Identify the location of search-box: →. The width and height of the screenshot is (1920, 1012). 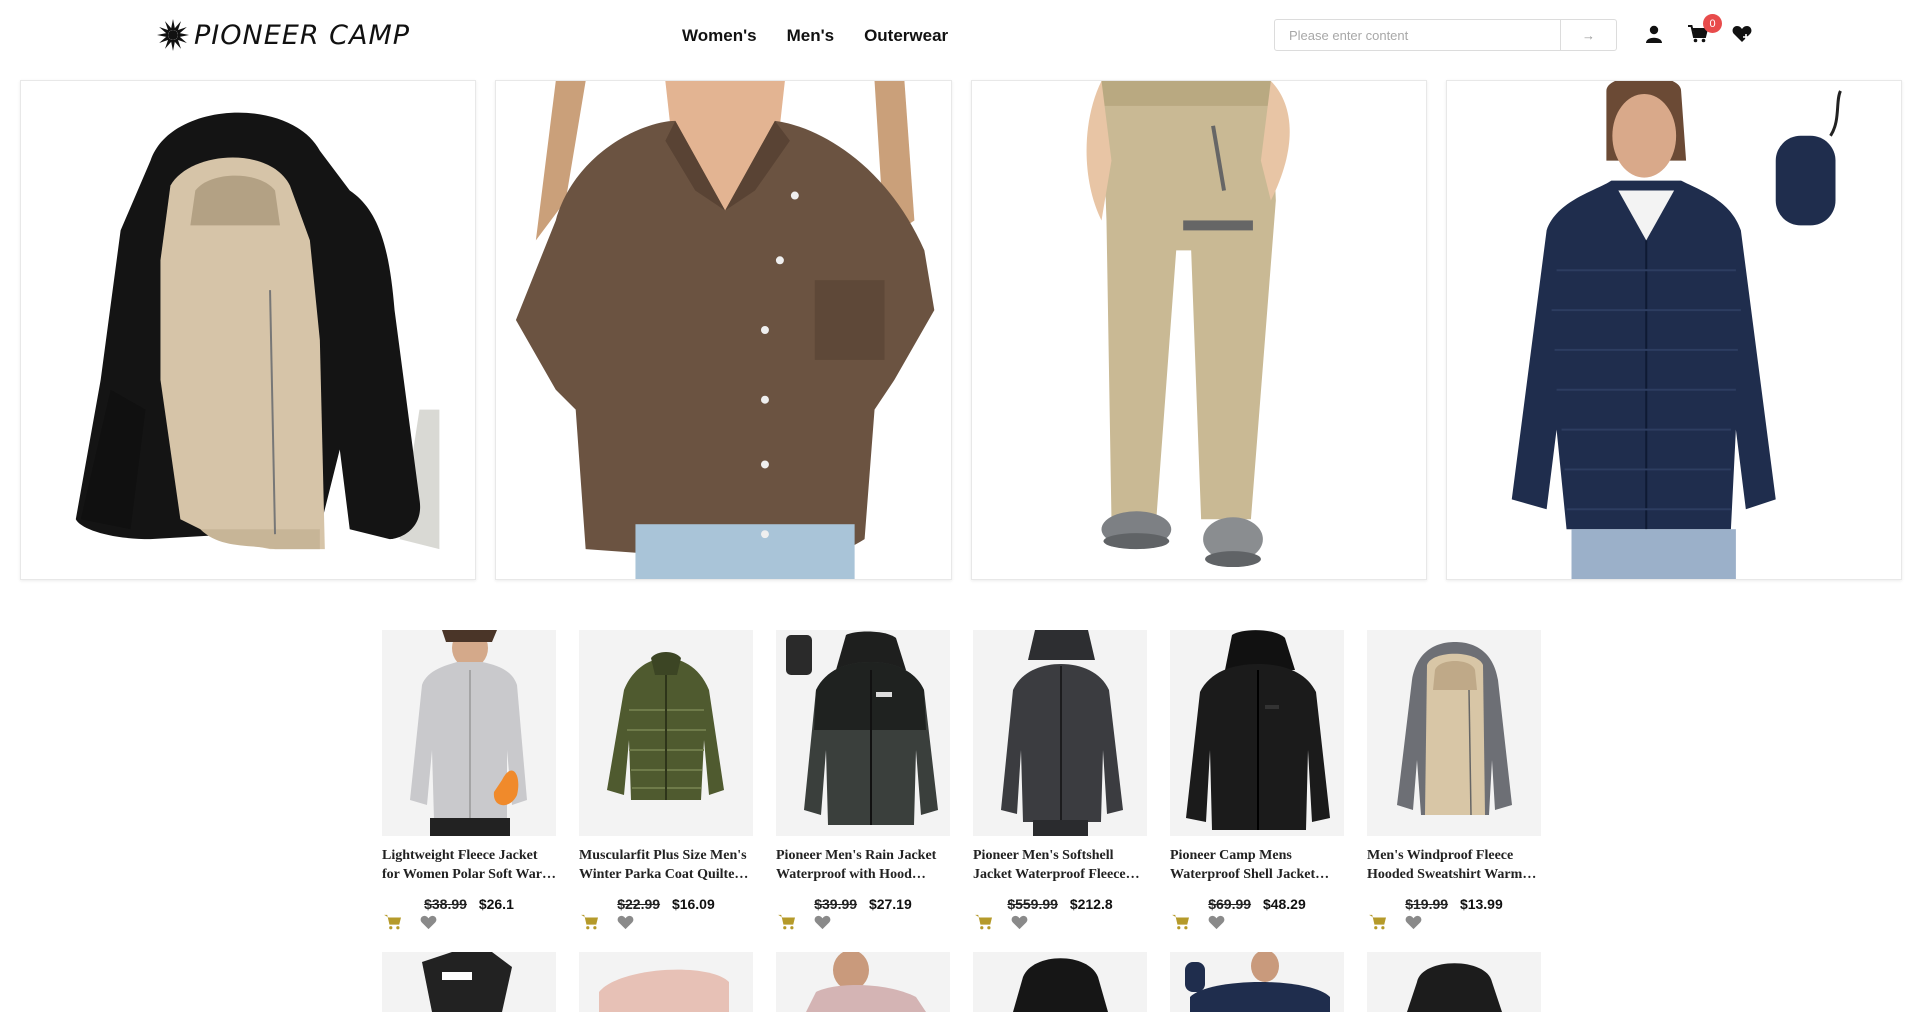
(1445, 35).